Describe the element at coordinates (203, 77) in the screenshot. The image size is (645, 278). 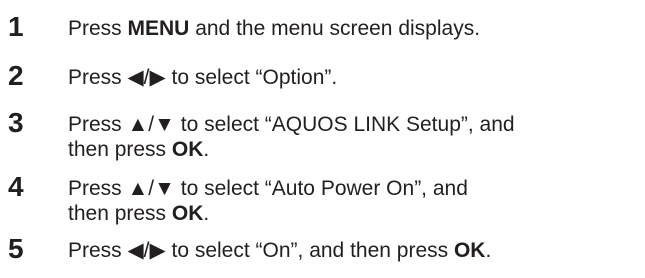
I see `step-text: Press ◀/▶ to select “Option”.` at that location.